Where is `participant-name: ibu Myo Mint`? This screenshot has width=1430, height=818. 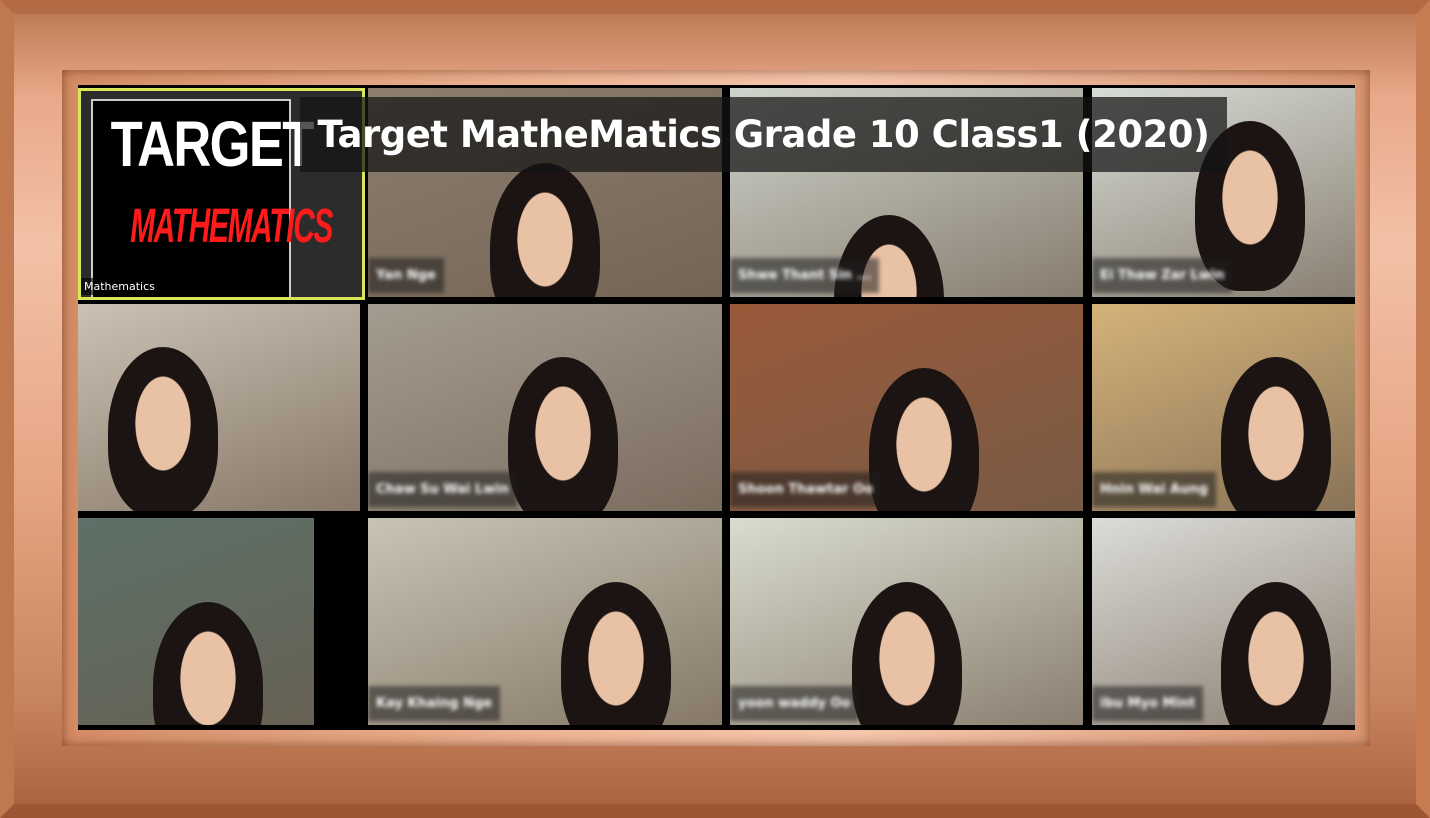
participant-name: ibu Myo Mint is located at coordinates (1148, 703).